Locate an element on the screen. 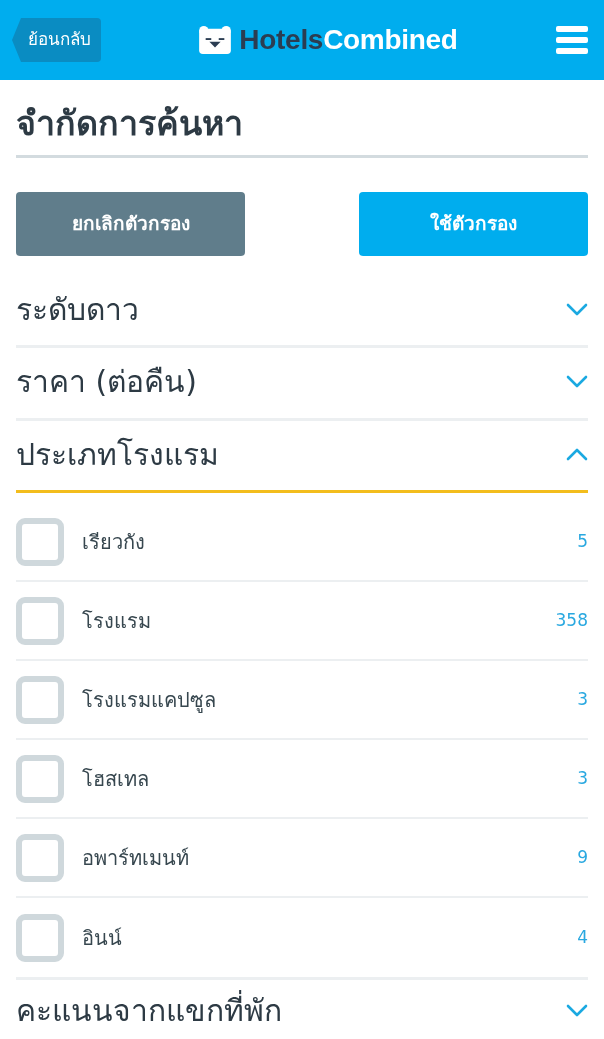  menu-button is located at coordinates (572, 40).